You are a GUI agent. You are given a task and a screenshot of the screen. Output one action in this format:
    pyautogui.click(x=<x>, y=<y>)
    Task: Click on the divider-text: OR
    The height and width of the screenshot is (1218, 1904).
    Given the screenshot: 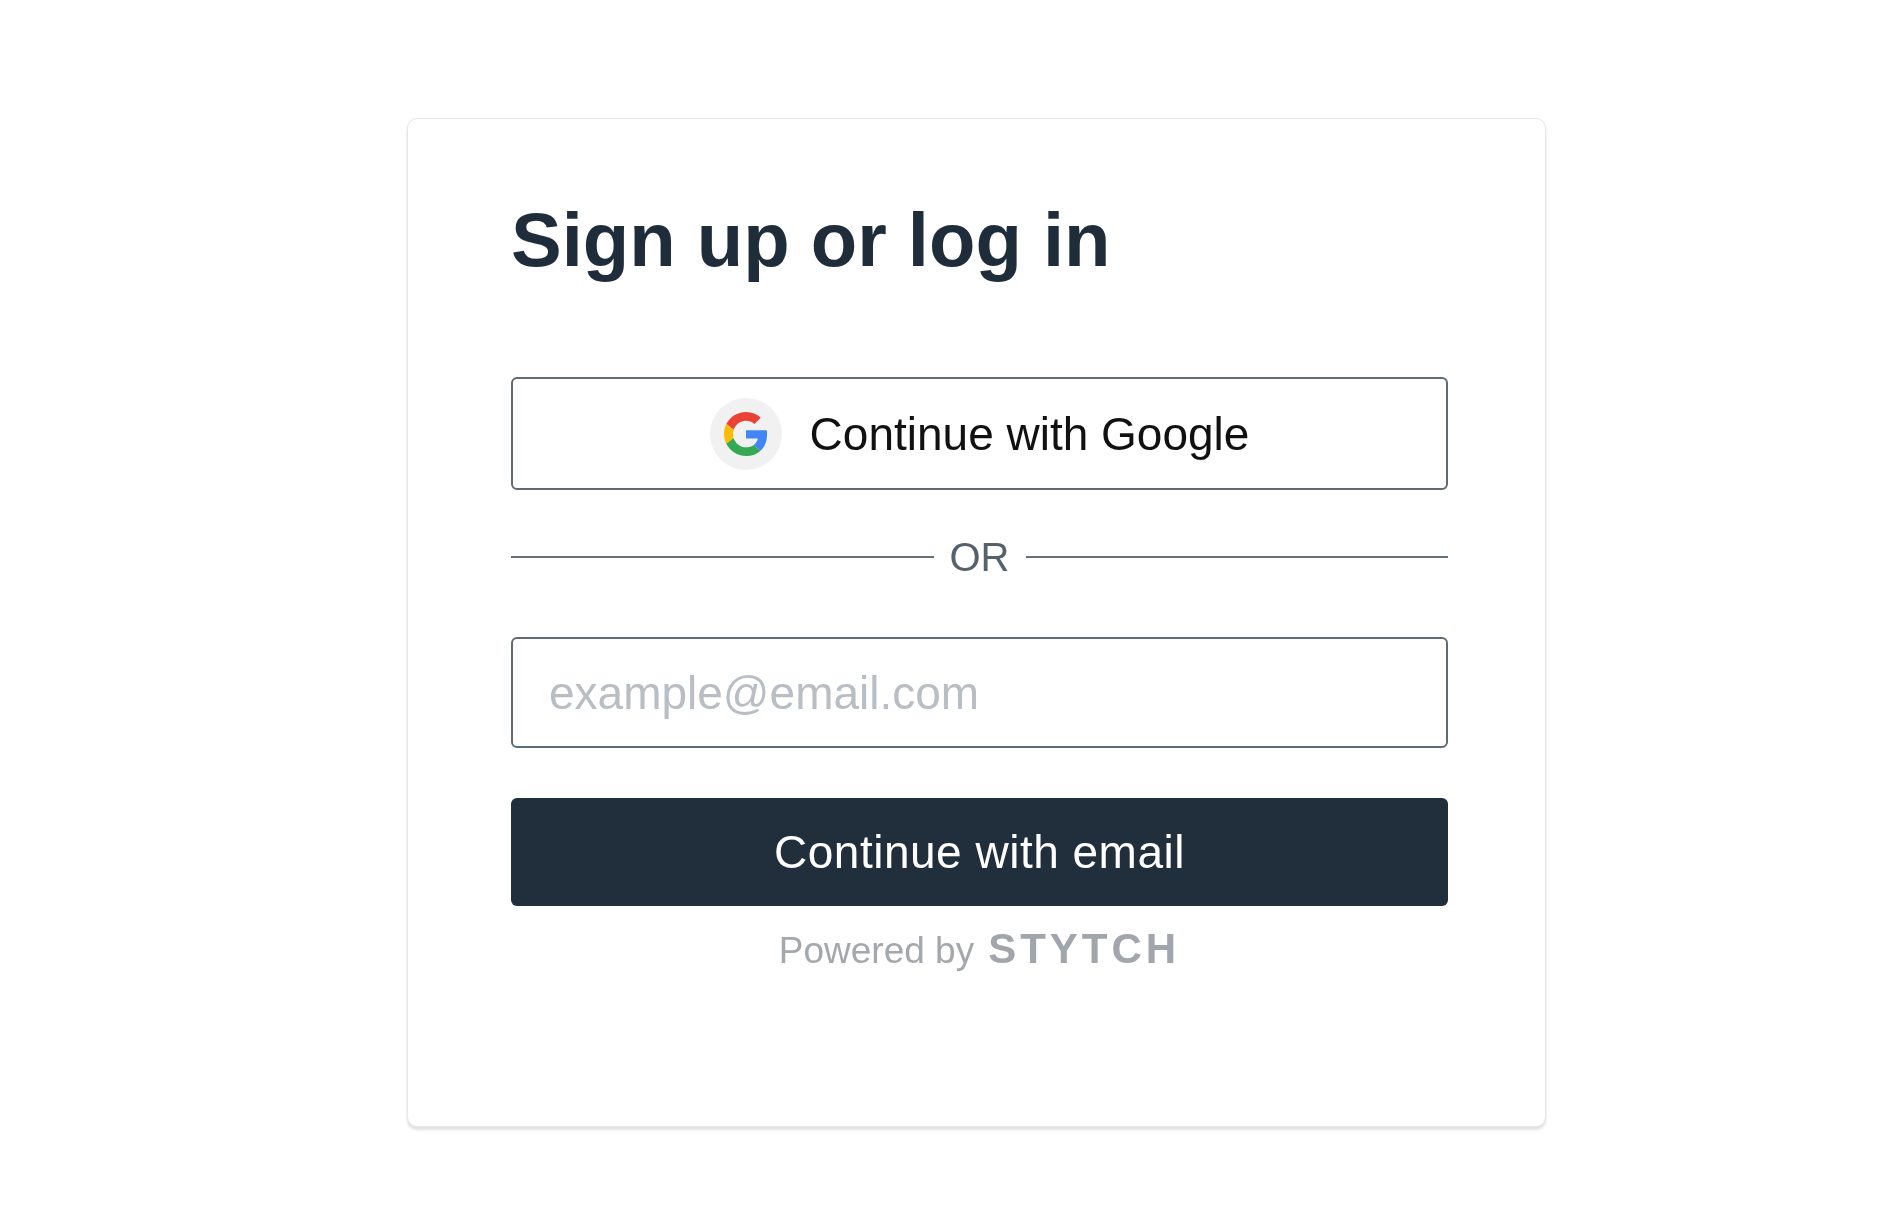 What is the action you would take?
    pyautogui.click(x=979, y=557)
    